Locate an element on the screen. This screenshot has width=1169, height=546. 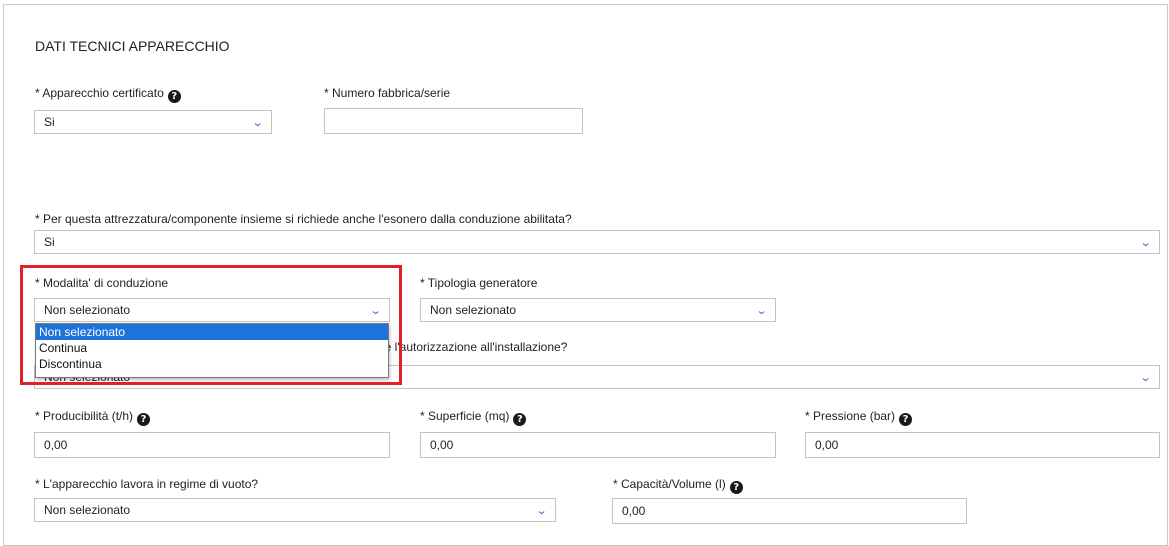
section-title: DATI TECNICI APPARECCHIO is located at coordinates (132, 46).